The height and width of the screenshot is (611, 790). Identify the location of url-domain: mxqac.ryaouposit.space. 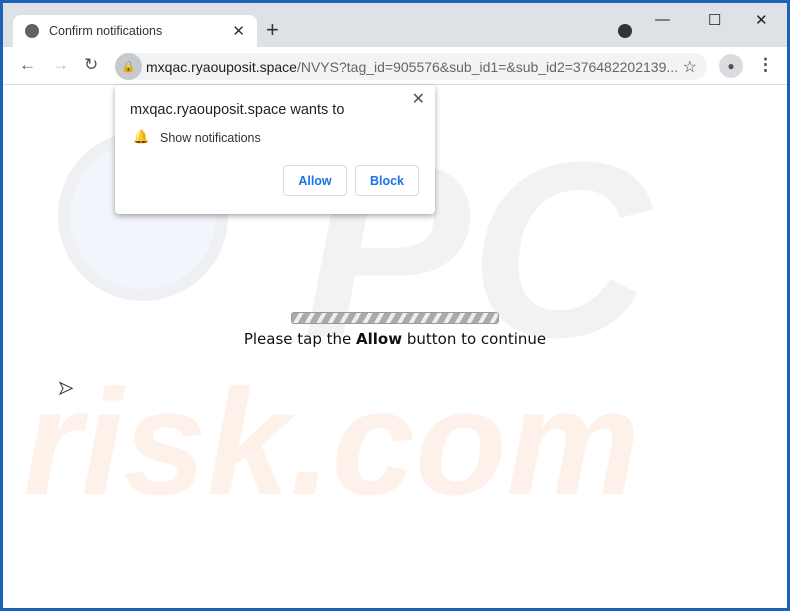
(221, 66).